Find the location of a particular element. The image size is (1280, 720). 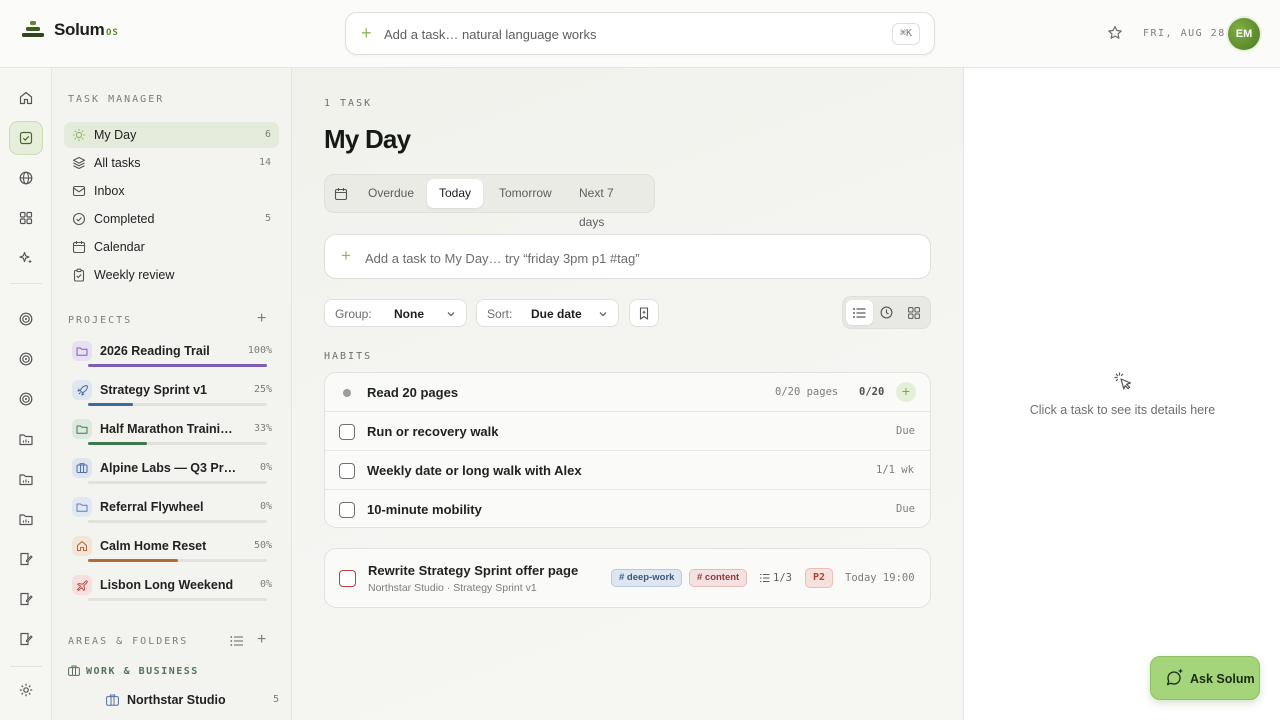

calendar-icon is located at coordinates (341, 194).